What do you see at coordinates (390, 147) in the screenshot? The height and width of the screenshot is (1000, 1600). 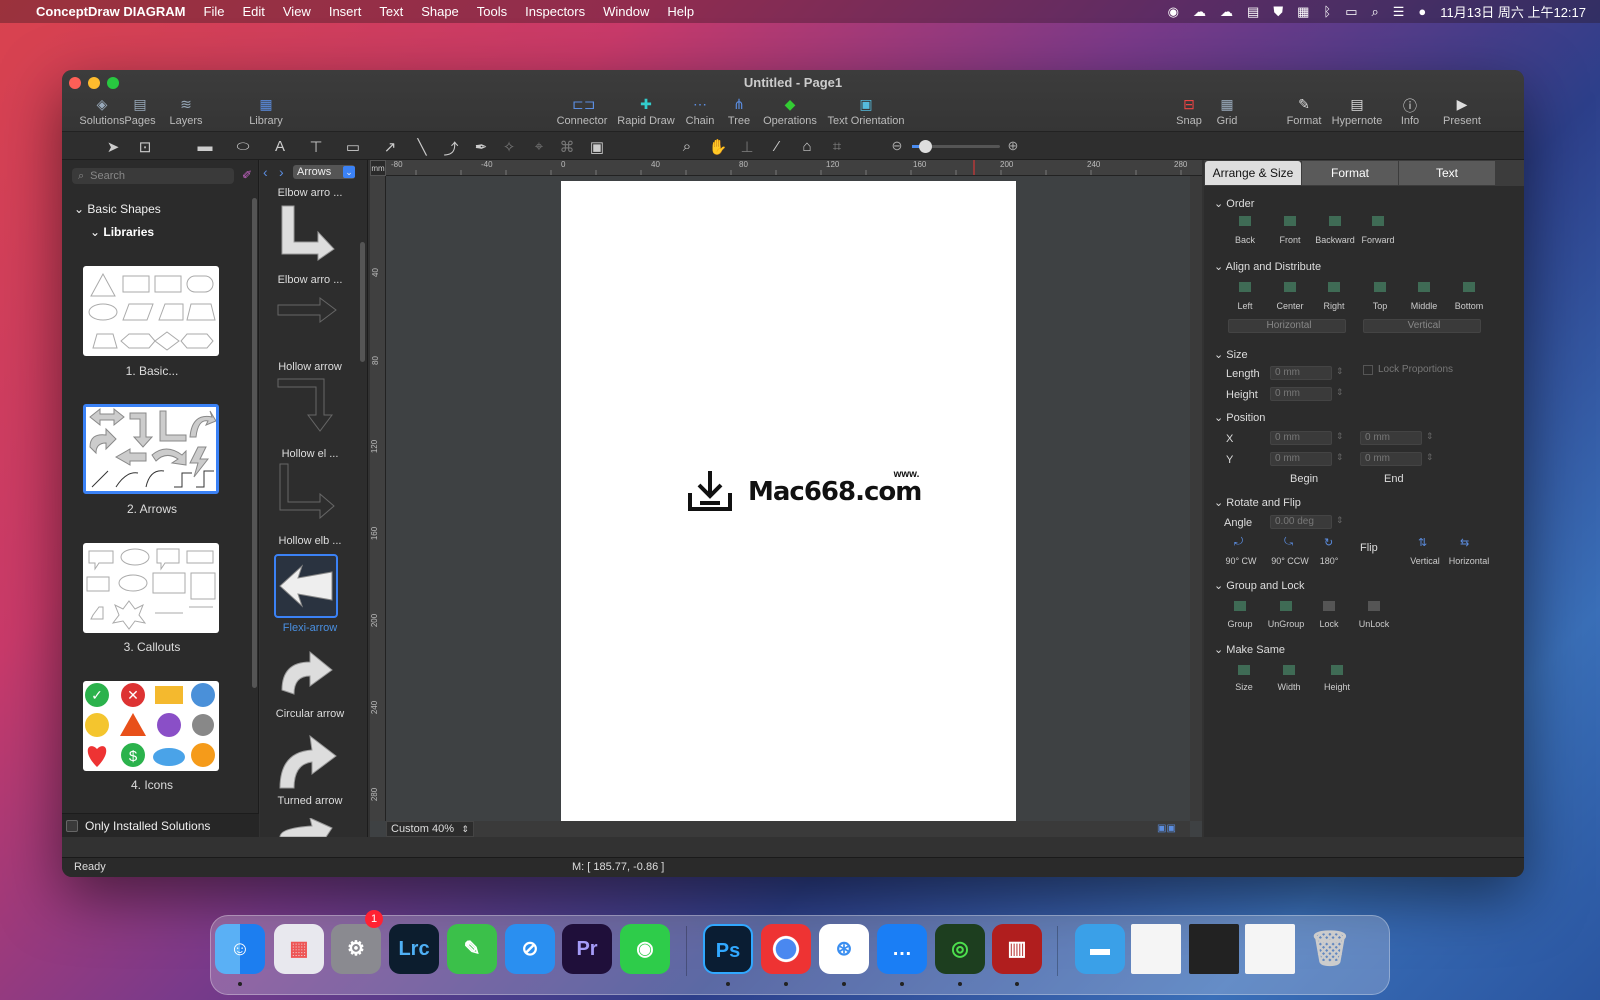 I see `arrow-tool-icon: ↗` at bounding box center [390, 147].